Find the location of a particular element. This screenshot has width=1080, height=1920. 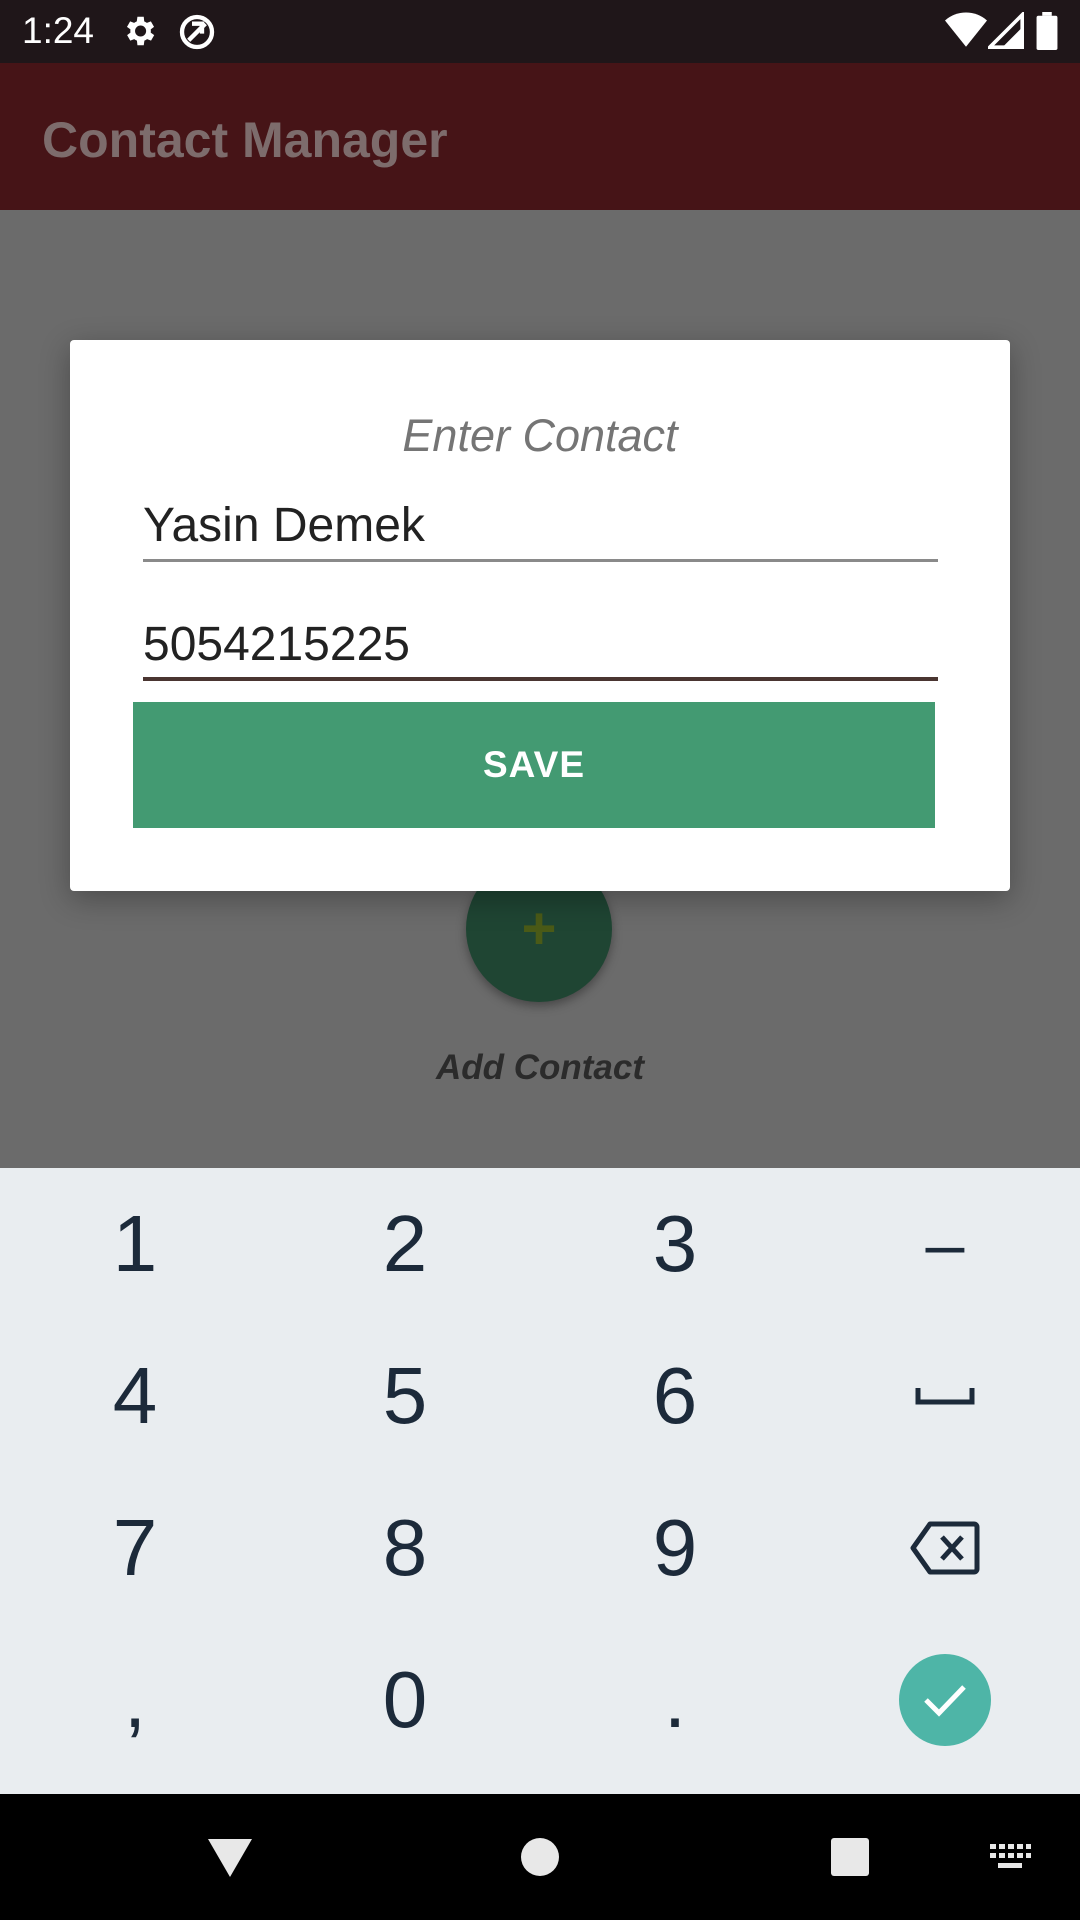

sync-off-icon is located at coordinates (197, 34).